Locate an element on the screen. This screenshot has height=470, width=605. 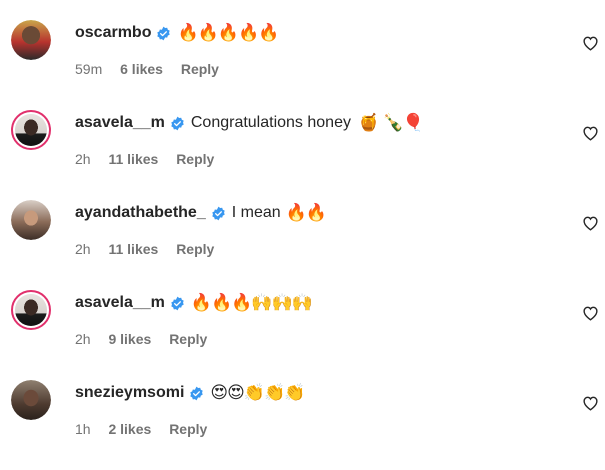
comment-meta: 1h 2 likes Reply is located at coordinates (148, 429).